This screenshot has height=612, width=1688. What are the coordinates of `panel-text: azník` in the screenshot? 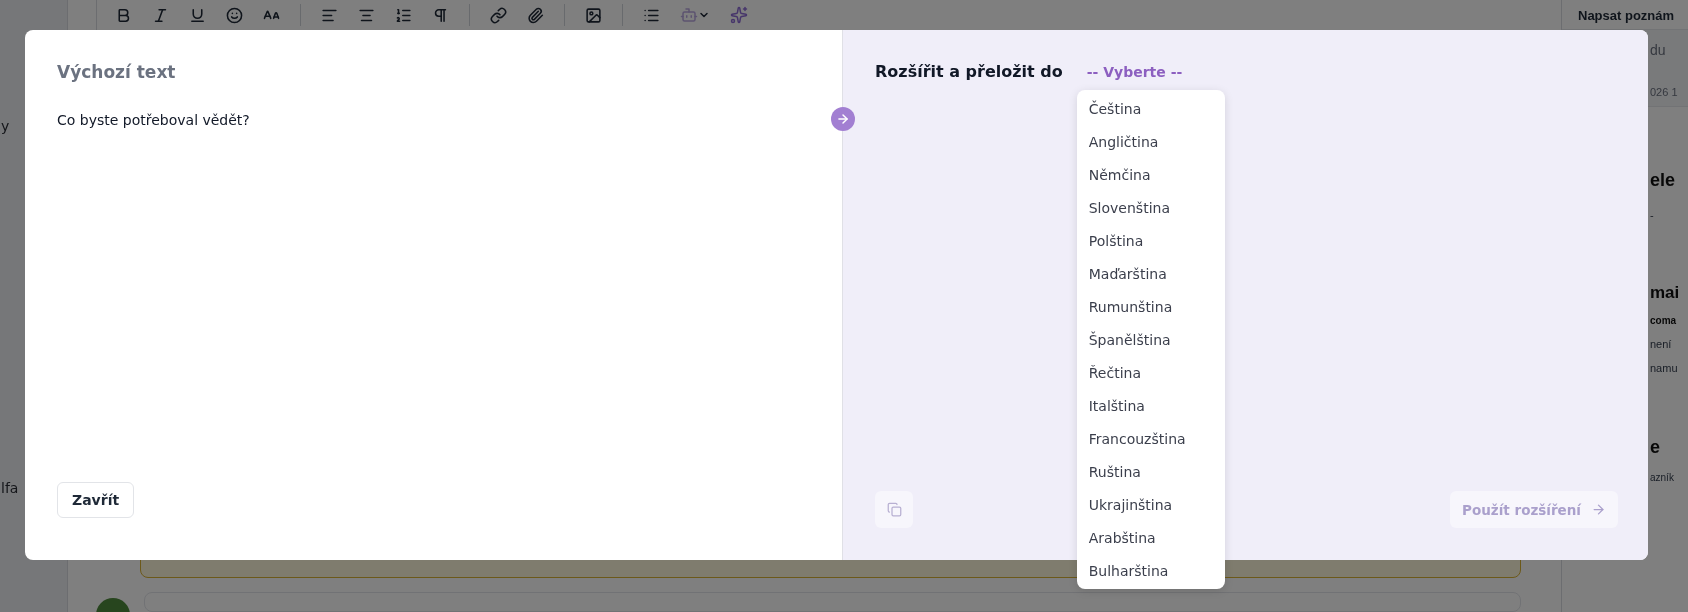 It's located at (1662, 477).